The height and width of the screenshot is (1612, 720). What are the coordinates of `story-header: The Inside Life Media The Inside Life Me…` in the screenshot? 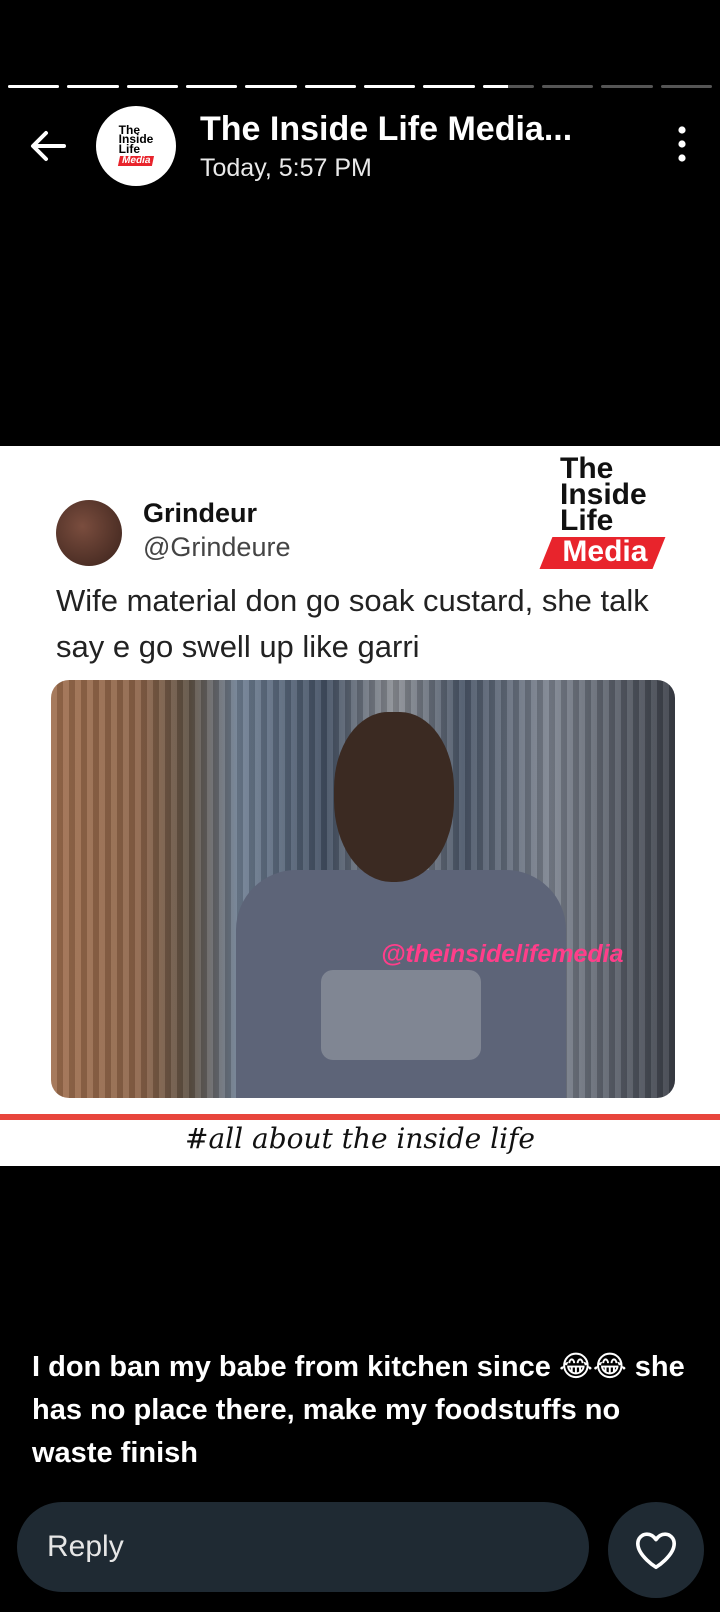 It's located at (360, 145).